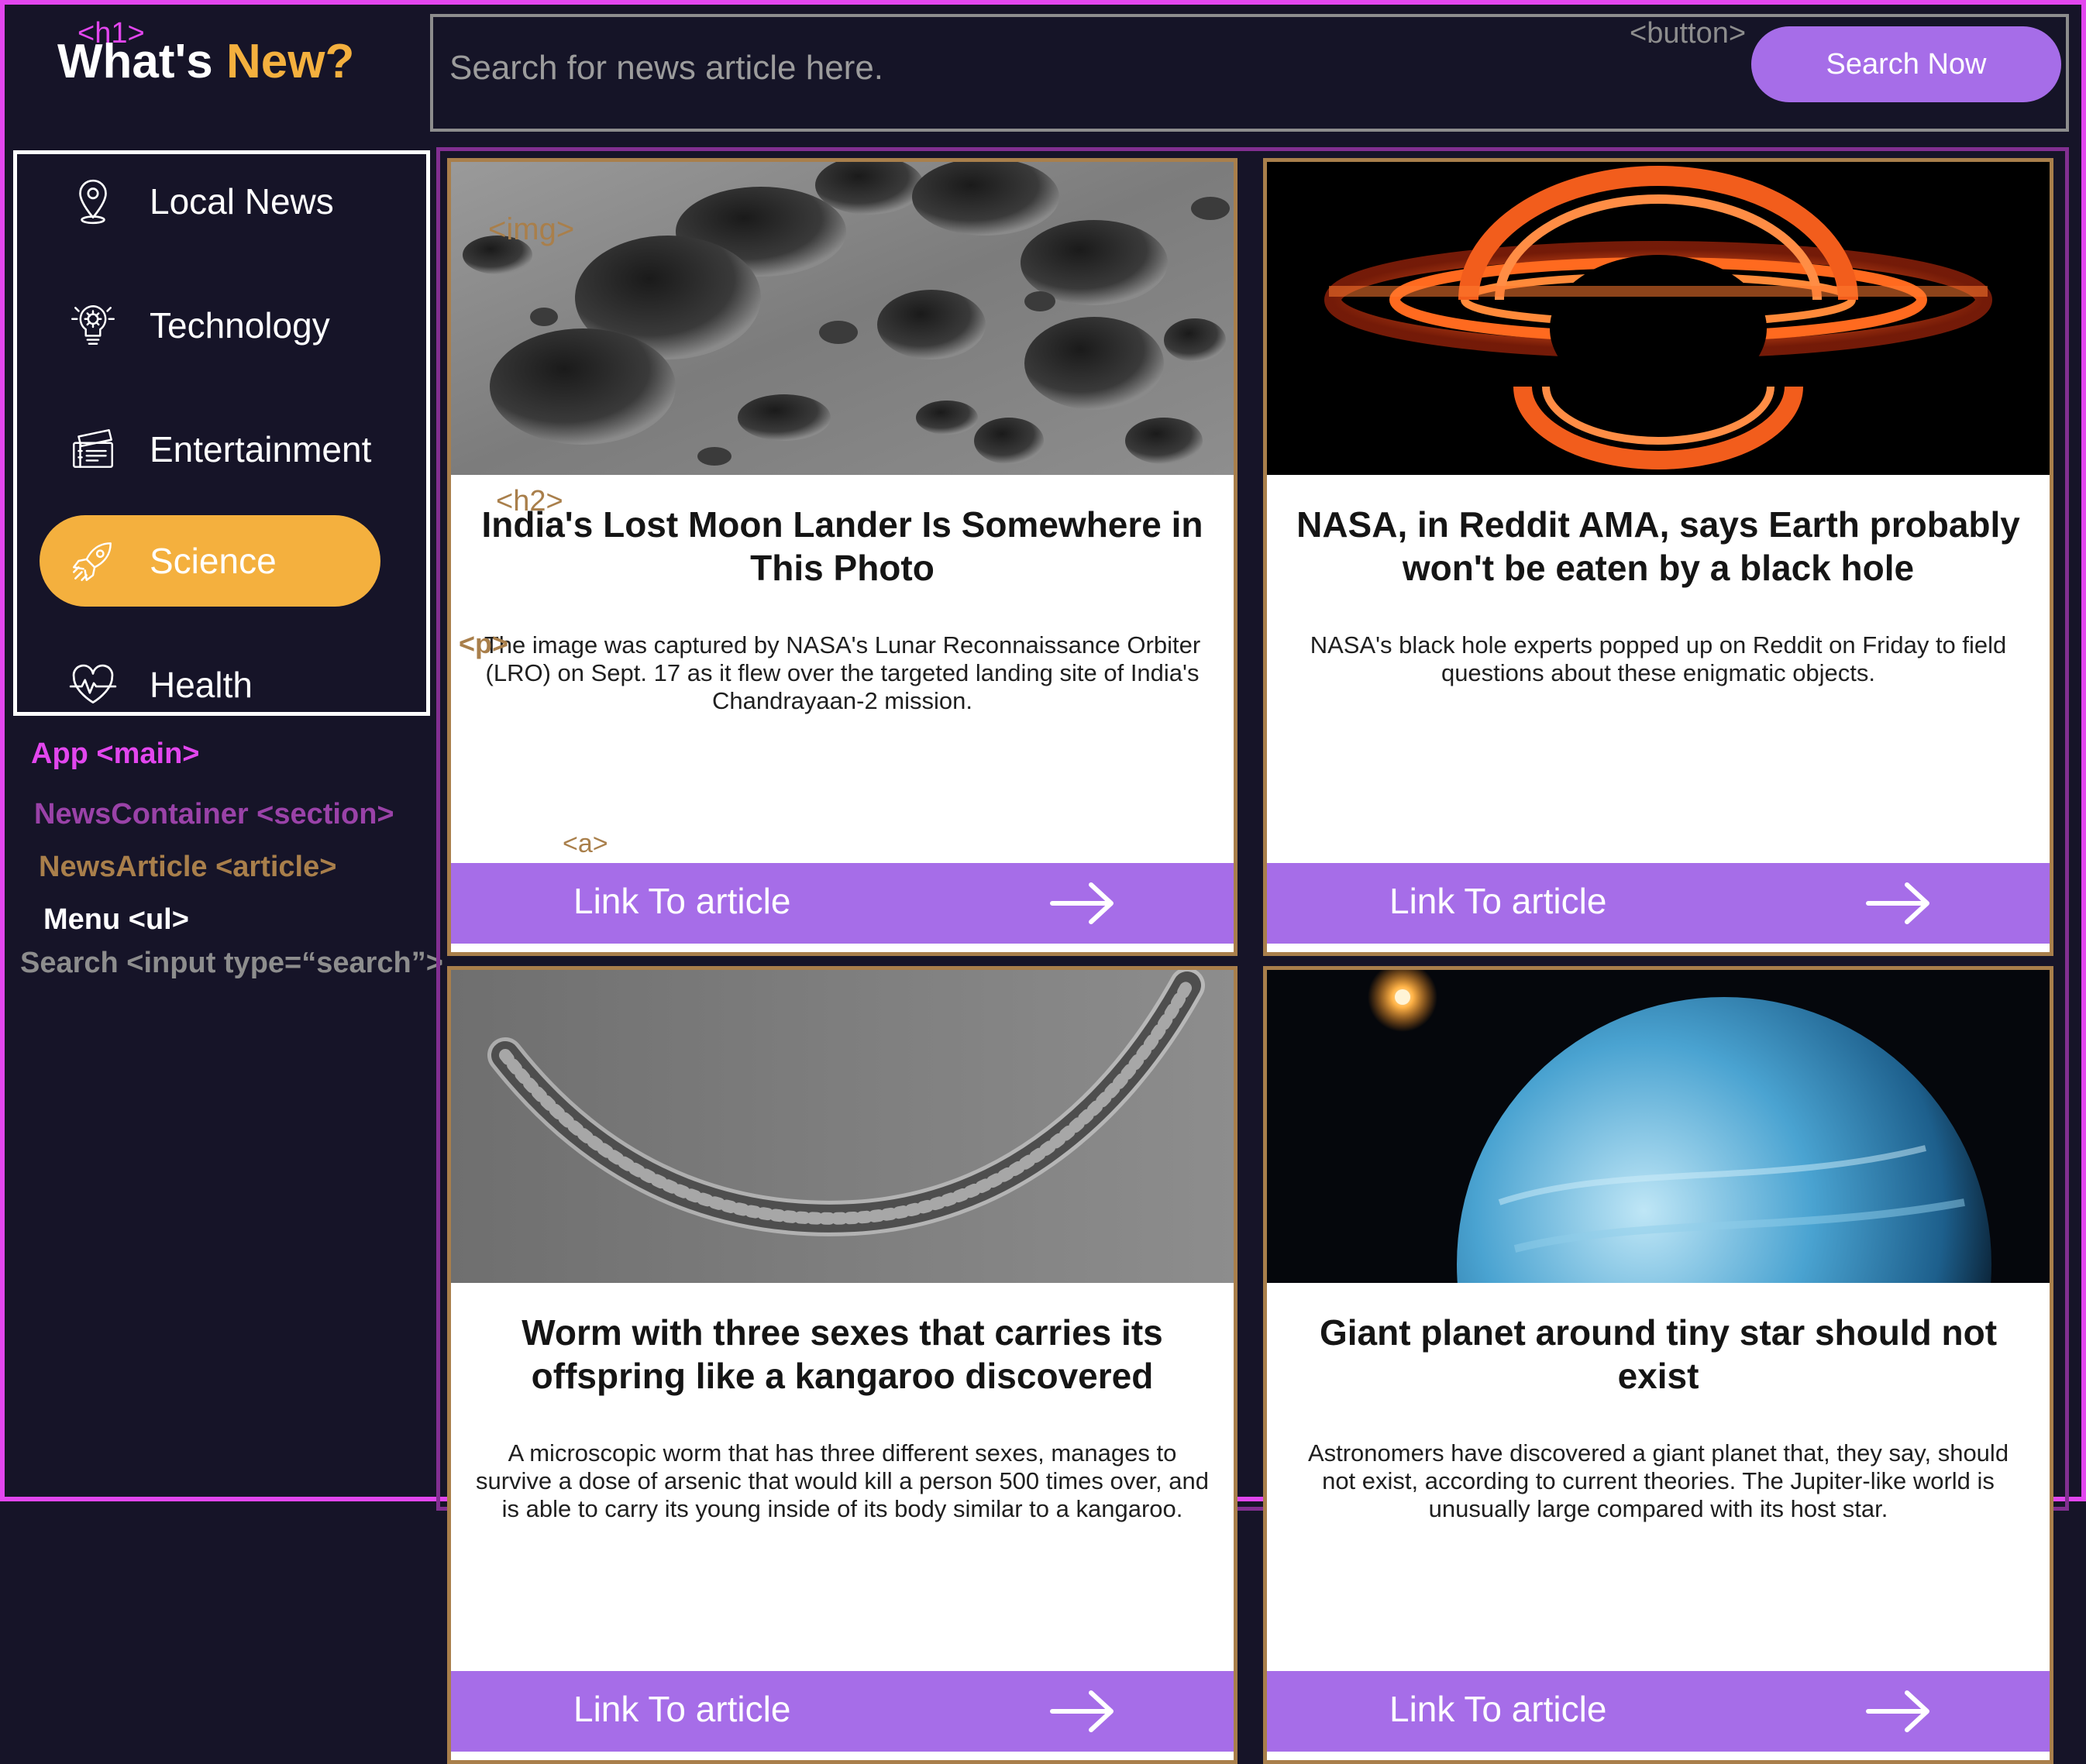 The image size is (2086, 1764). I want to click on worm-microscope-image, so click(842, 1126).